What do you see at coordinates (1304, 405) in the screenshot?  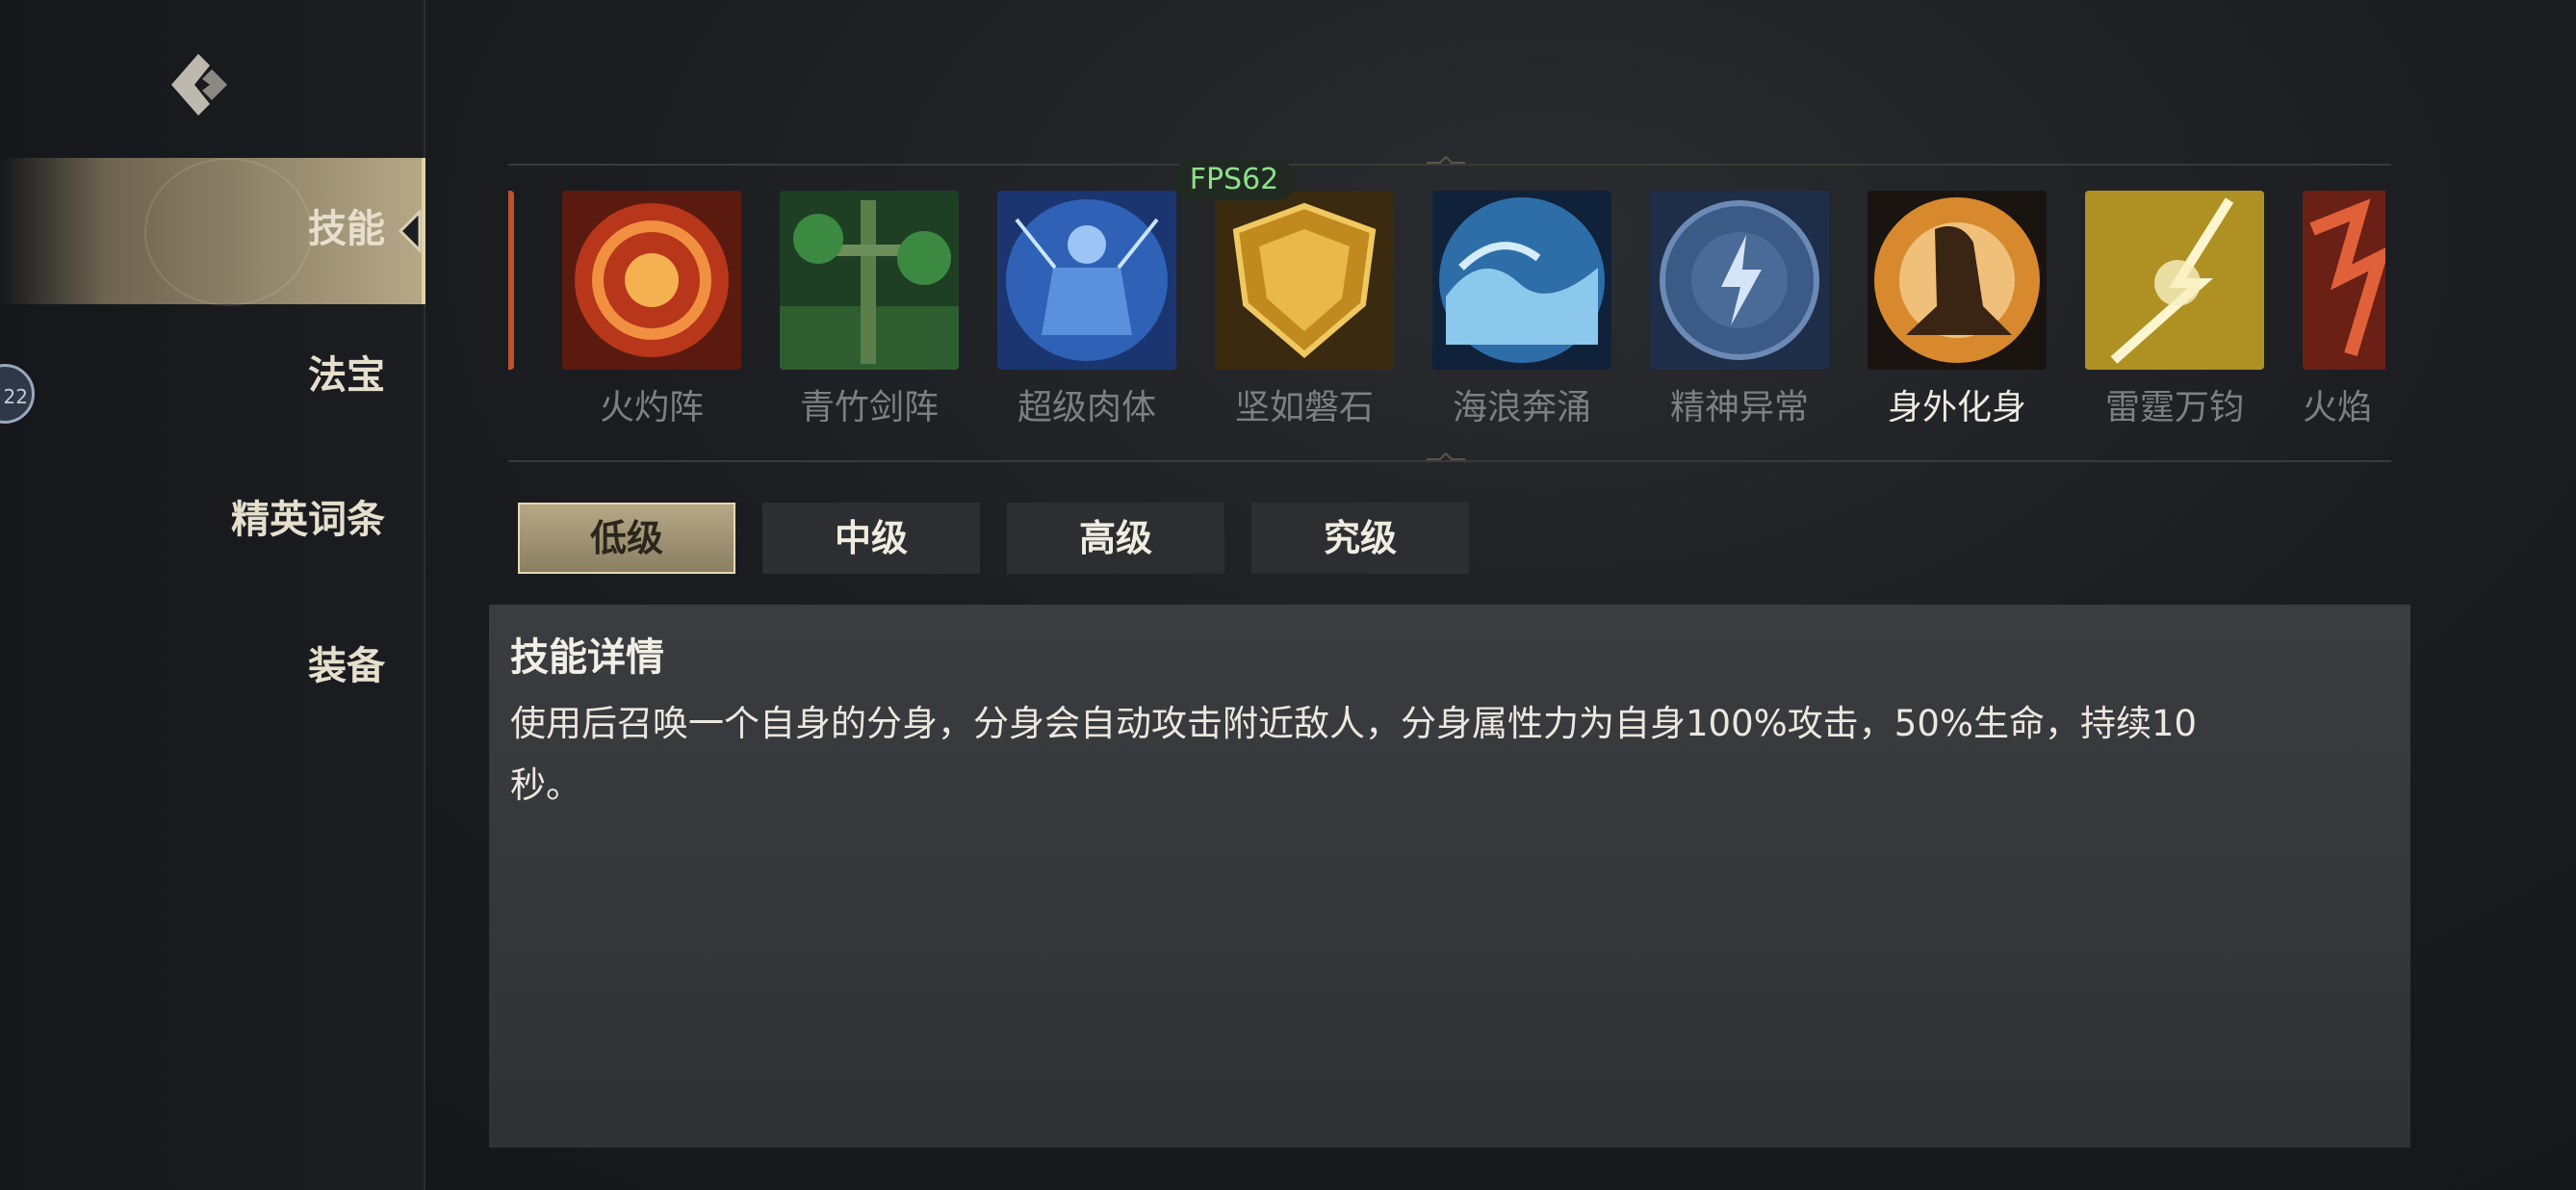 I see `skill-label: 坚如磐石` at bounding box center [1304, 405].